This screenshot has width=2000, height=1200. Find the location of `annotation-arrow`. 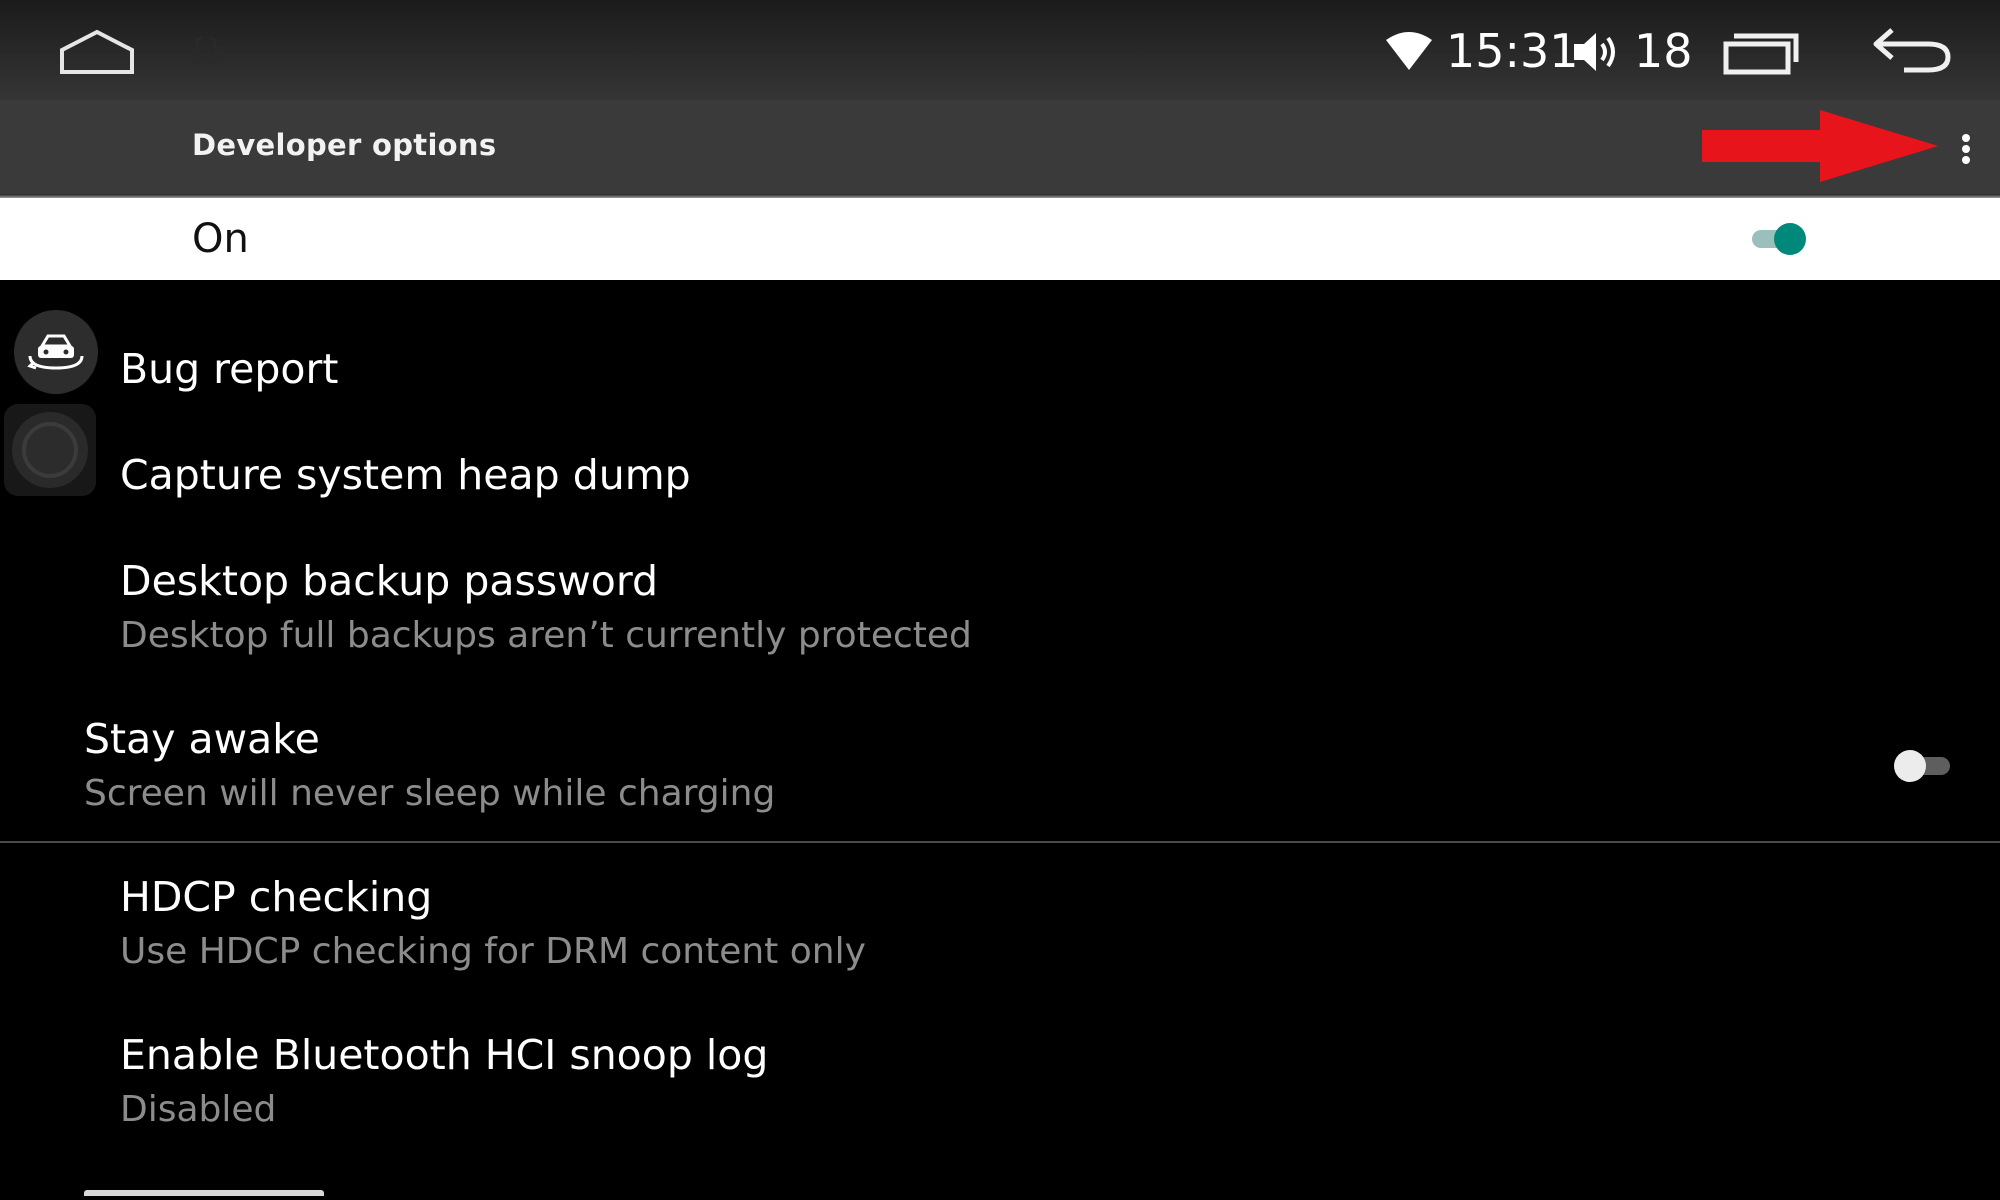

annotation-arrow is located at coordinates (1820, 146).